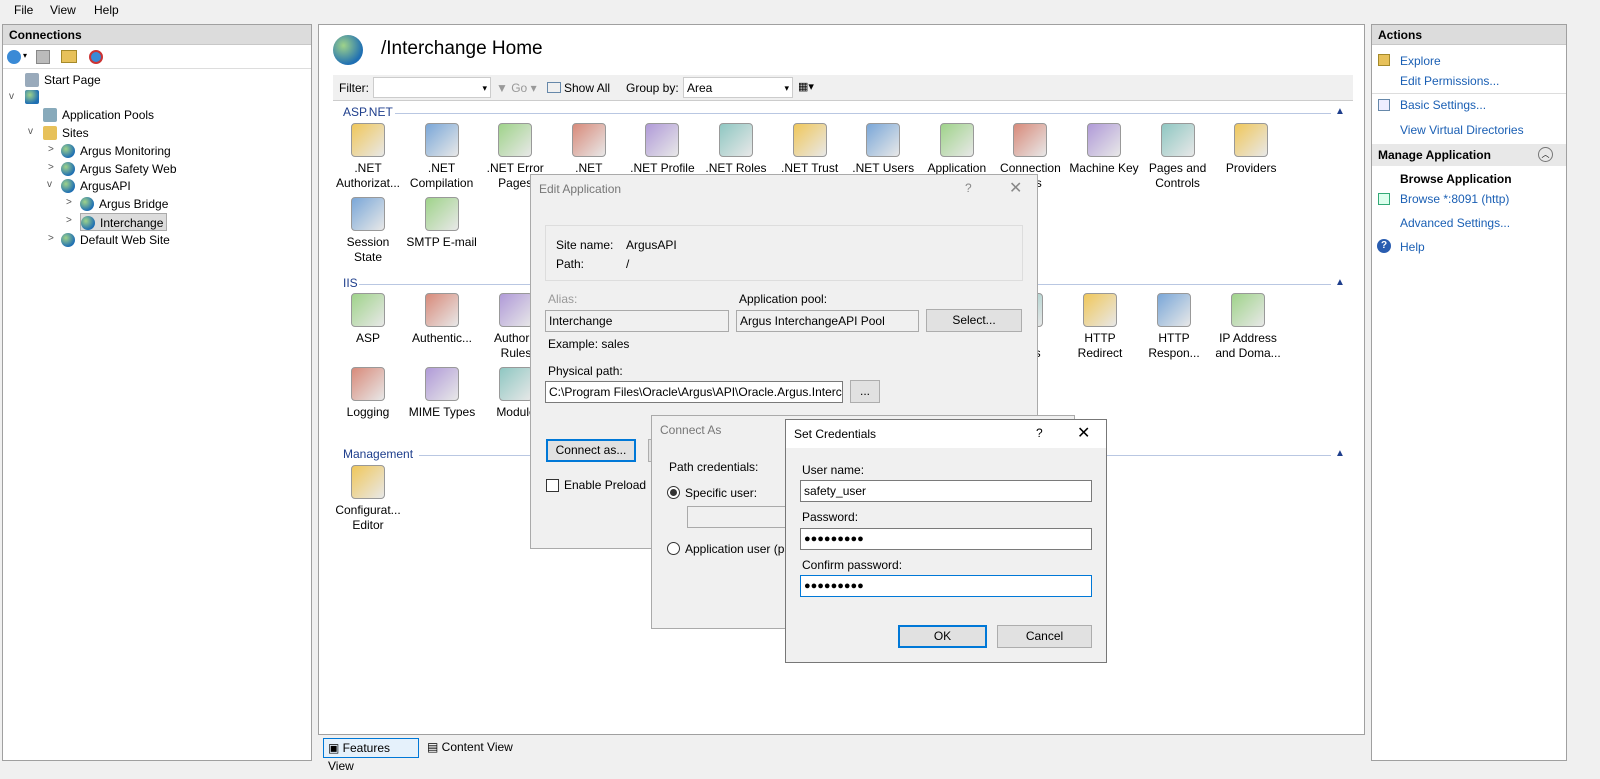 The image size is (1600, 779). I want to click on feature-item: Configurat... Editor, so click(368, 499).